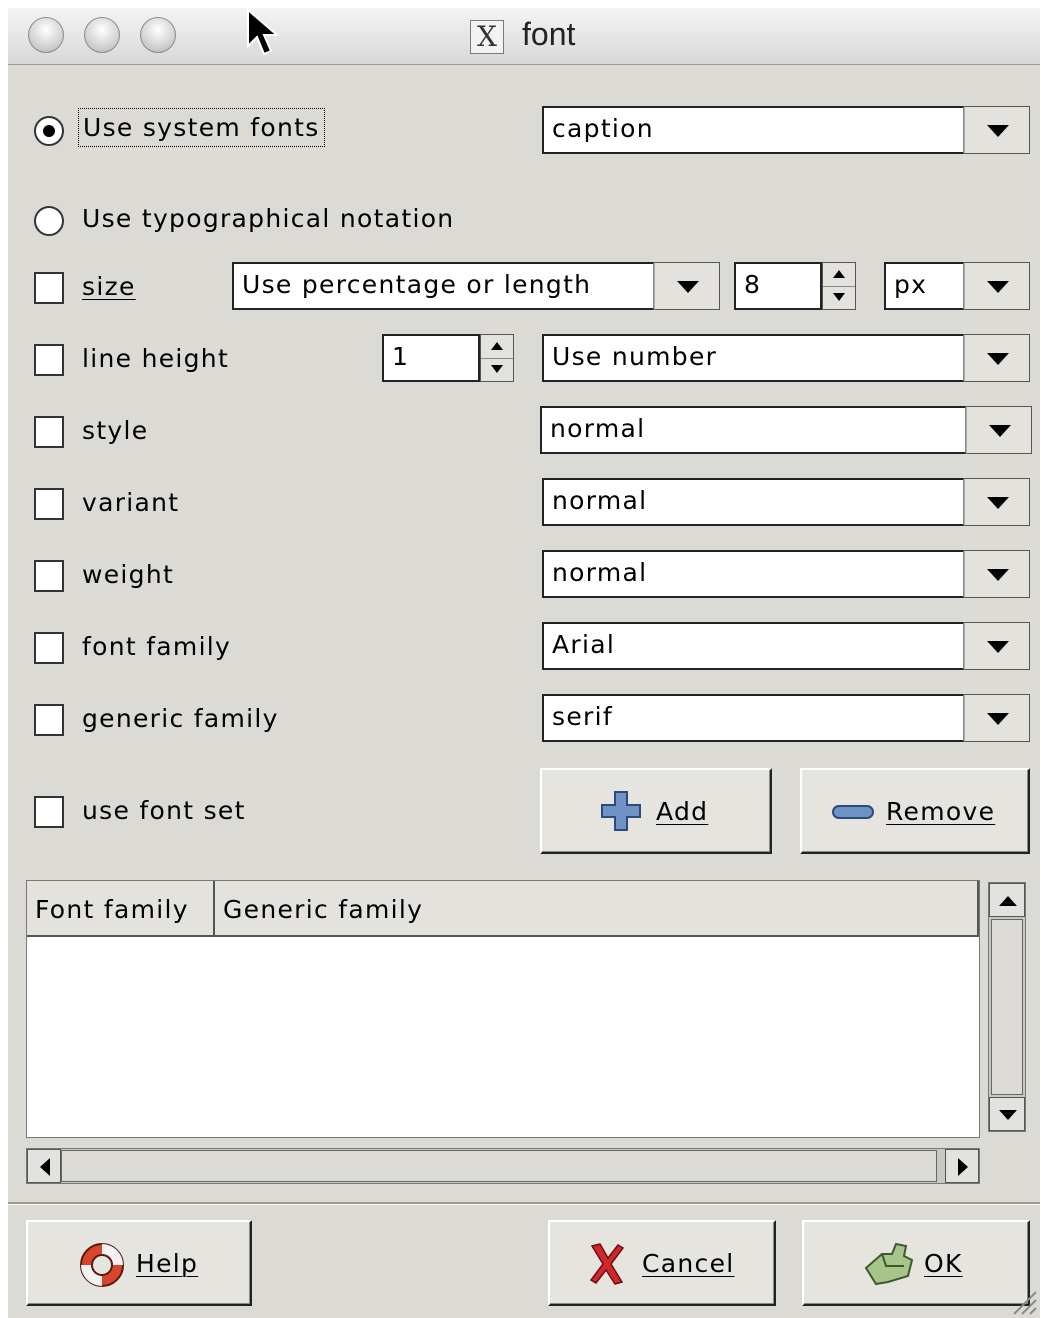  I want to click on weight-value: normal, so click(753, 574).